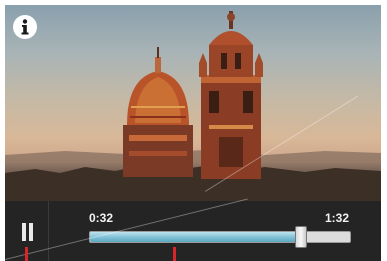 The image size is (387, 261). I want to click on info-icon, so click(25, 27).